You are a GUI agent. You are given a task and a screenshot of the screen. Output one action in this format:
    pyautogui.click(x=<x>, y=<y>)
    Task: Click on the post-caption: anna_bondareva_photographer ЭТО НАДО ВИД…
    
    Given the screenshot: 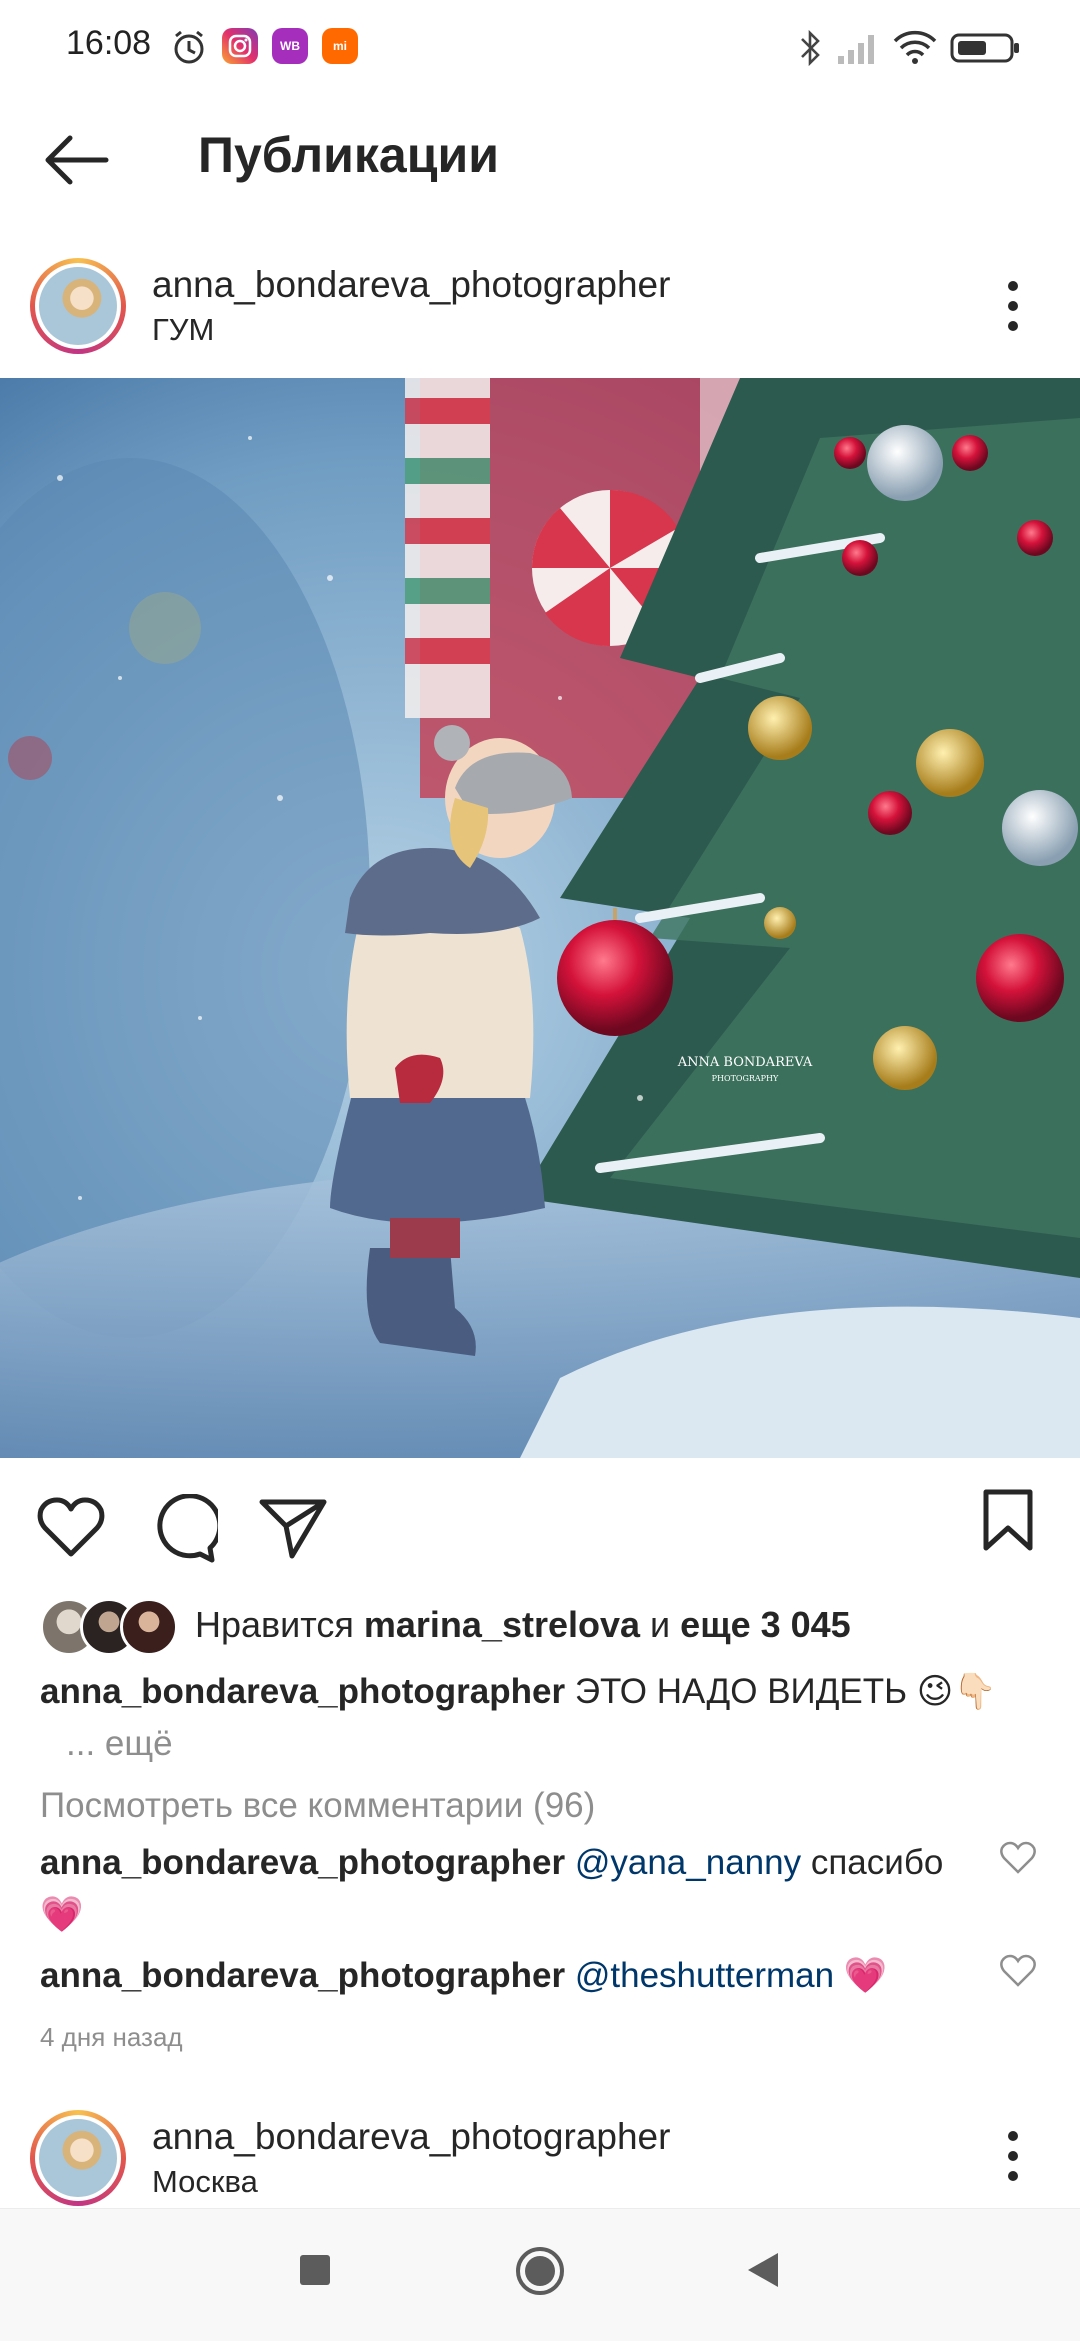 What is the action you would take?
    pyautogui.click(x=540, y=1692)
    